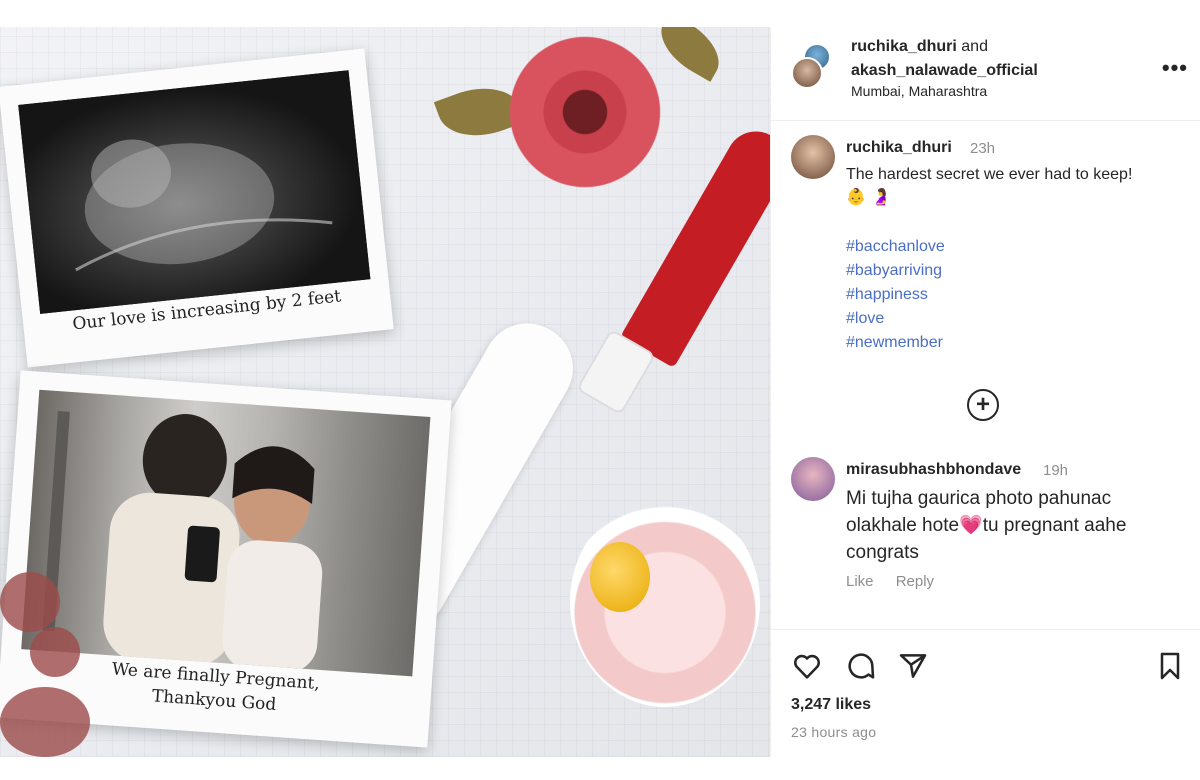 This screenshot has height=780, width=1200. Describe the element at coordinates (1175, 68) in the screenshot. I see `more-options-icon: •••` at that location.